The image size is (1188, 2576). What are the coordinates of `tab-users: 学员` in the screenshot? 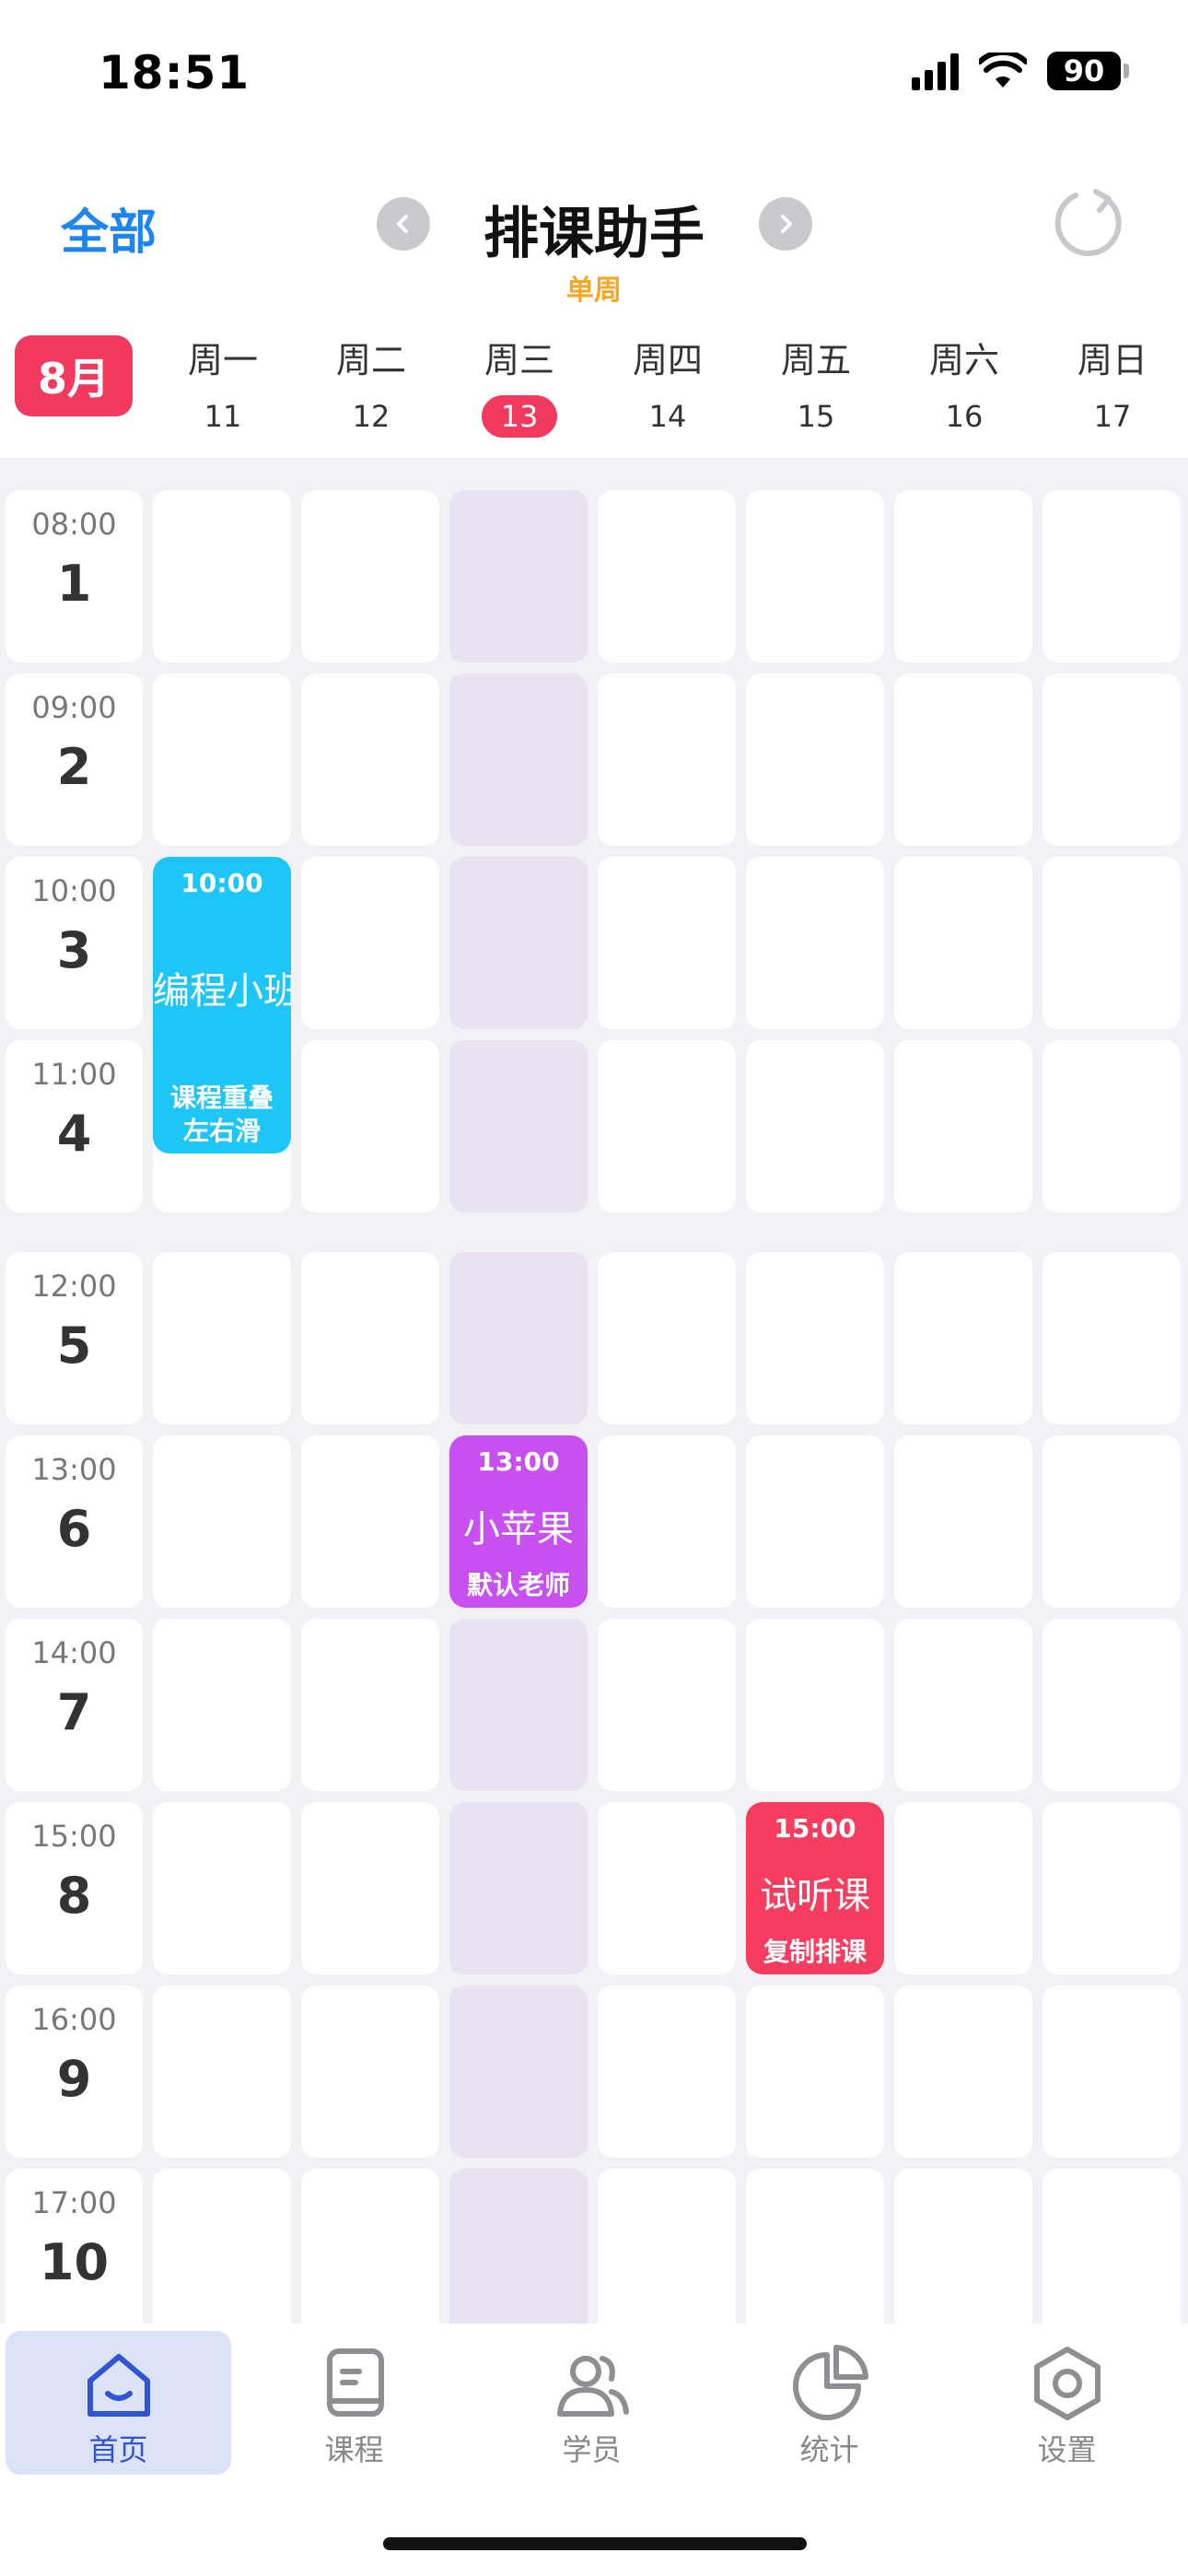 It's located at (592, 2403).